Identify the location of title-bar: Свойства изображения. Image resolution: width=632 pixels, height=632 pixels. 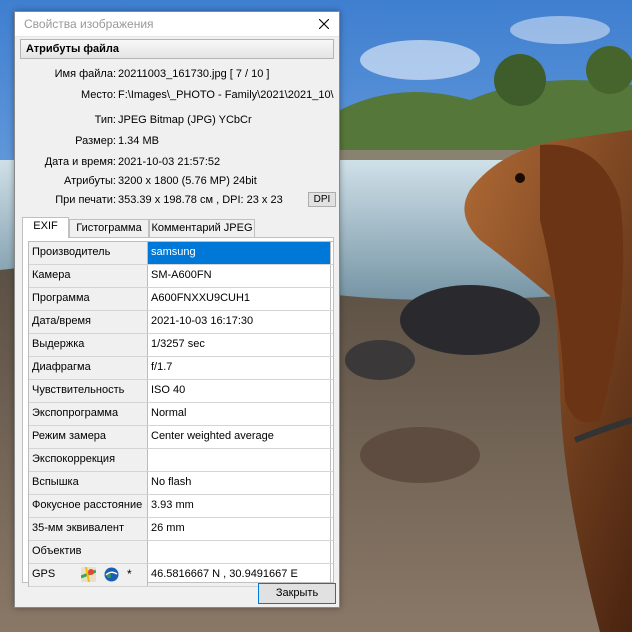
(177, 24).